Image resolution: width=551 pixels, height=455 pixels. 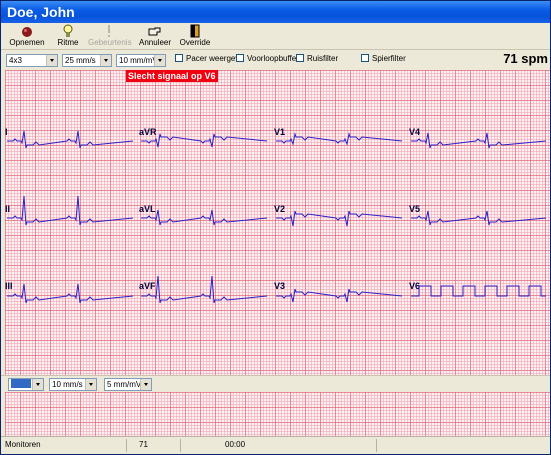 I want to click on rhythm-gain-value: 5 mm/mV, so click(x=124, y=384).